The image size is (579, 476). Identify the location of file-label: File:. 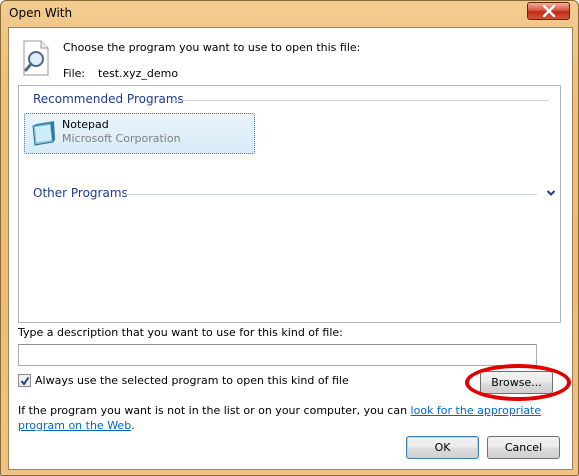
(74, 73).